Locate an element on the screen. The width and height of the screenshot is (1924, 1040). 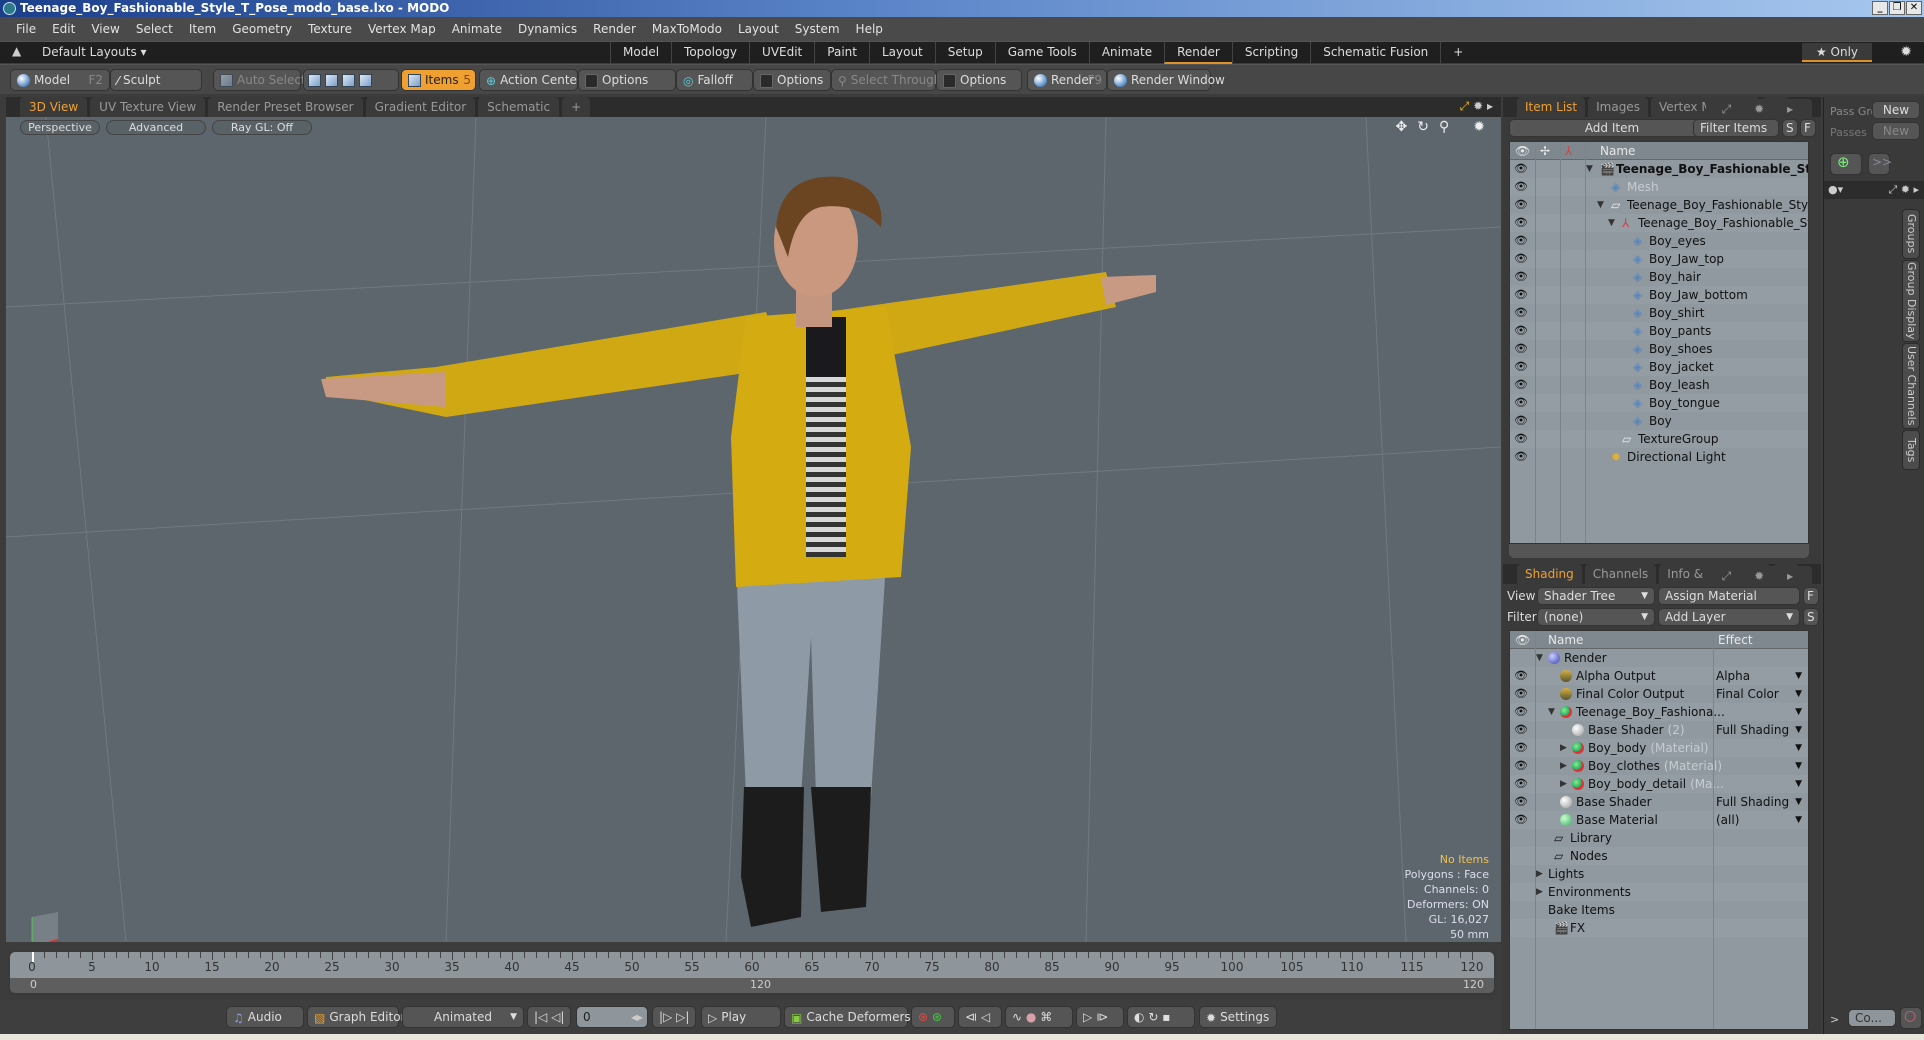
item-list-row: 👁 ◈ Boy_shoes is located at coordinates (1659, 349).